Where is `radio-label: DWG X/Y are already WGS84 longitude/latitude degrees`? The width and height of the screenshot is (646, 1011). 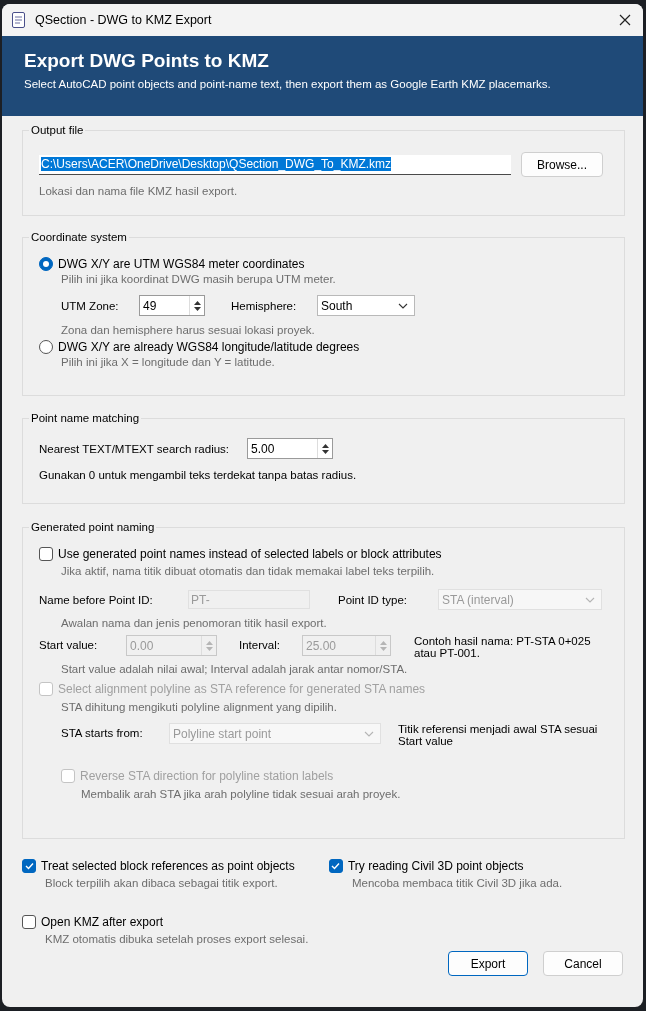
radio-label: DWG X/Y are already WGS84 longitude/latitude degrees is located at coordinates (209, 347).